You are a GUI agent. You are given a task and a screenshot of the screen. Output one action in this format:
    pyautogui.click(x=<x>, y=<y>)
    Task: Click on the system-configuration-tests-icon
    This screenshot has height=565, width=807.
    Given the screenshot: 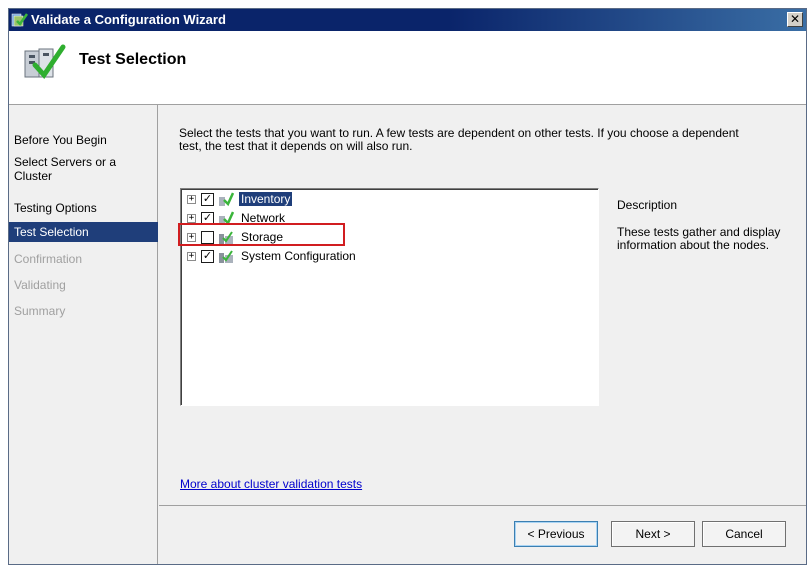 What is the action you would take?
    pyautogui.click(x=226, y=257)
    